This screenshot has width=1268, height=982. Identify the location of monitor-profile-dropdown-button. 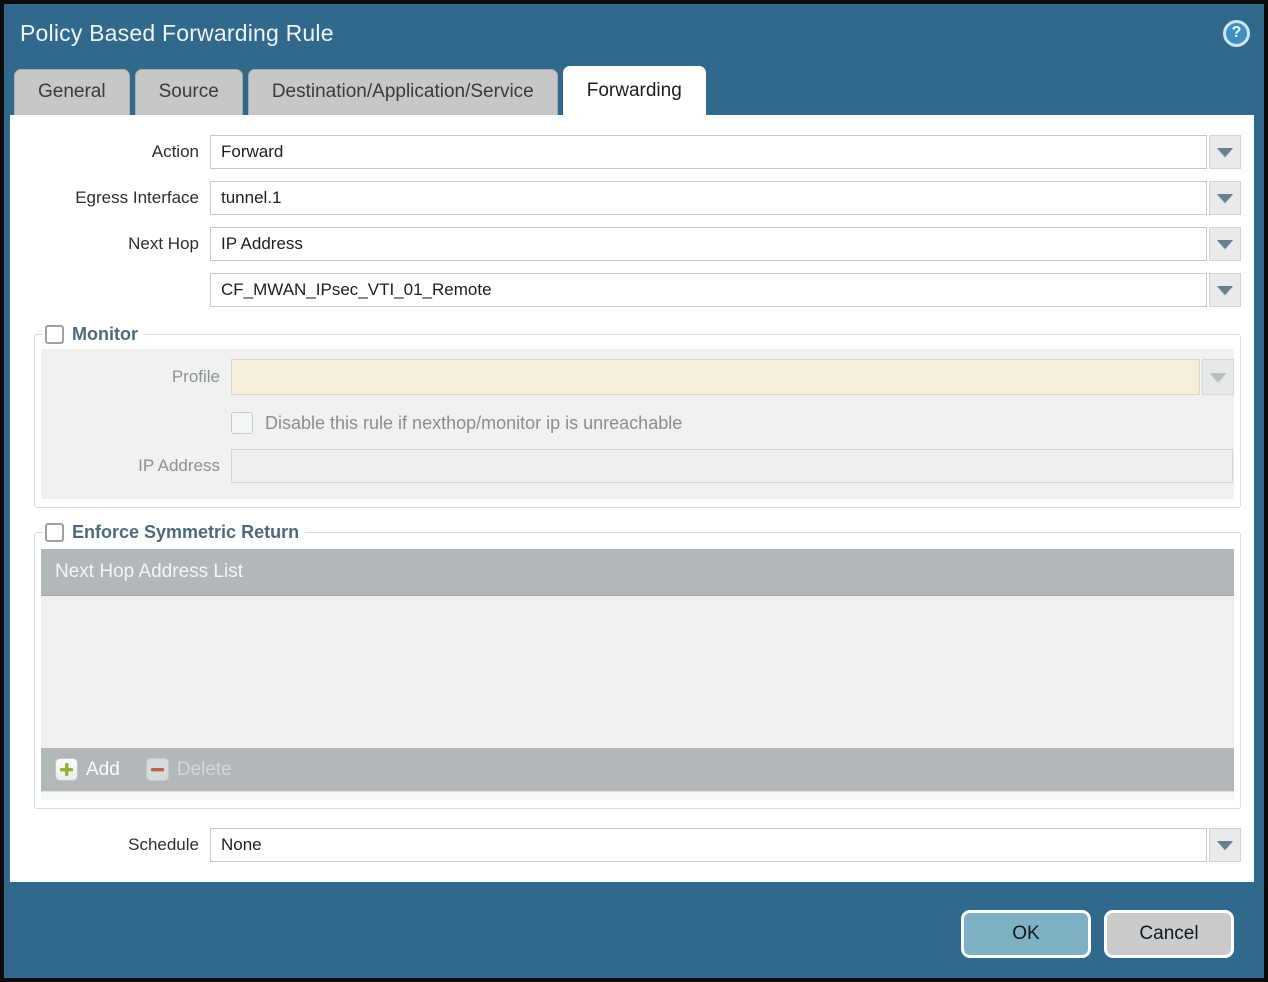
(1218, 377).